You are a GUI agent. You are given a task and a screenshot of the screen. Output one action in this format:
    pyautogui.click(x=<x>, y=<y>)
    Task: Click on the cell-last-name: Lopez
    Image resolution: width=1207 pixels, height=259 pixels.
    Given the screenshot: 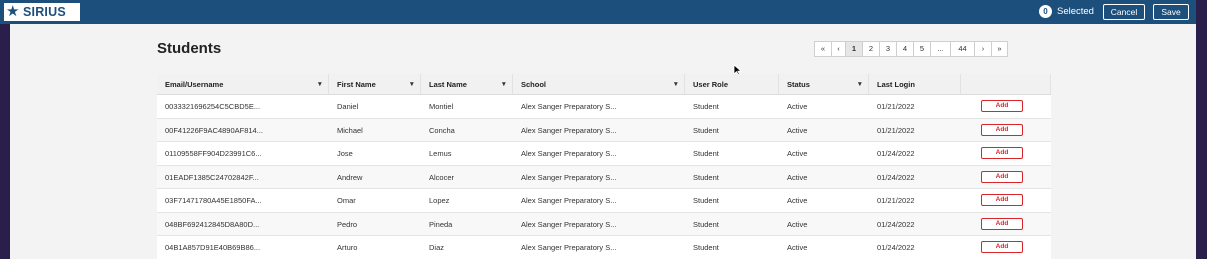 What is the action you would take?
    pyautogui.click(x=439, y=200)
    